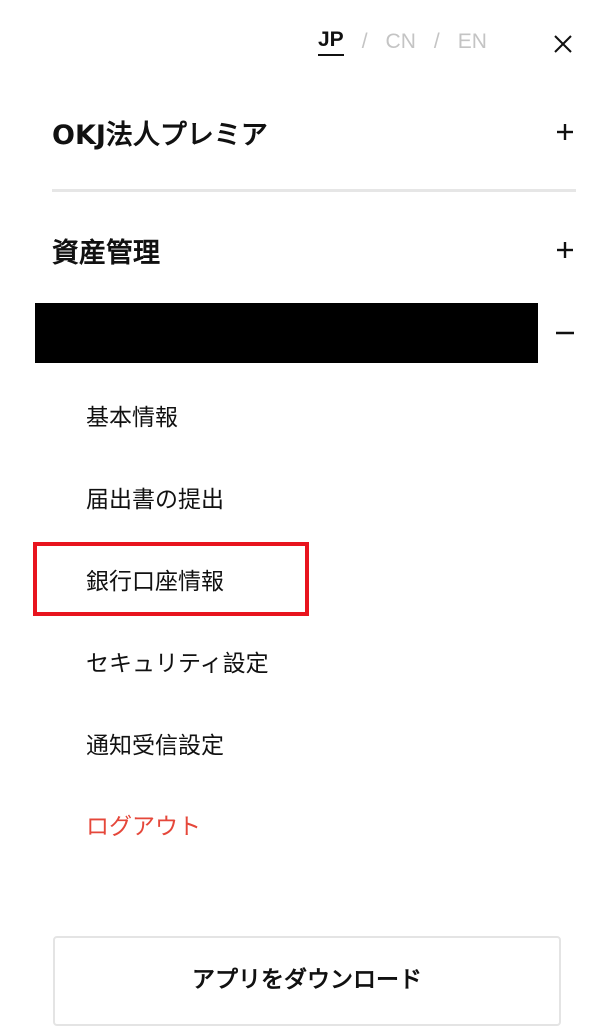 This screenshot has width=600, height=1026. What do you see at coordinates (160, 135) in the screenshot?
I see `section-title-premier: OKJ法人プレミア` at bounding box center [160, 135].